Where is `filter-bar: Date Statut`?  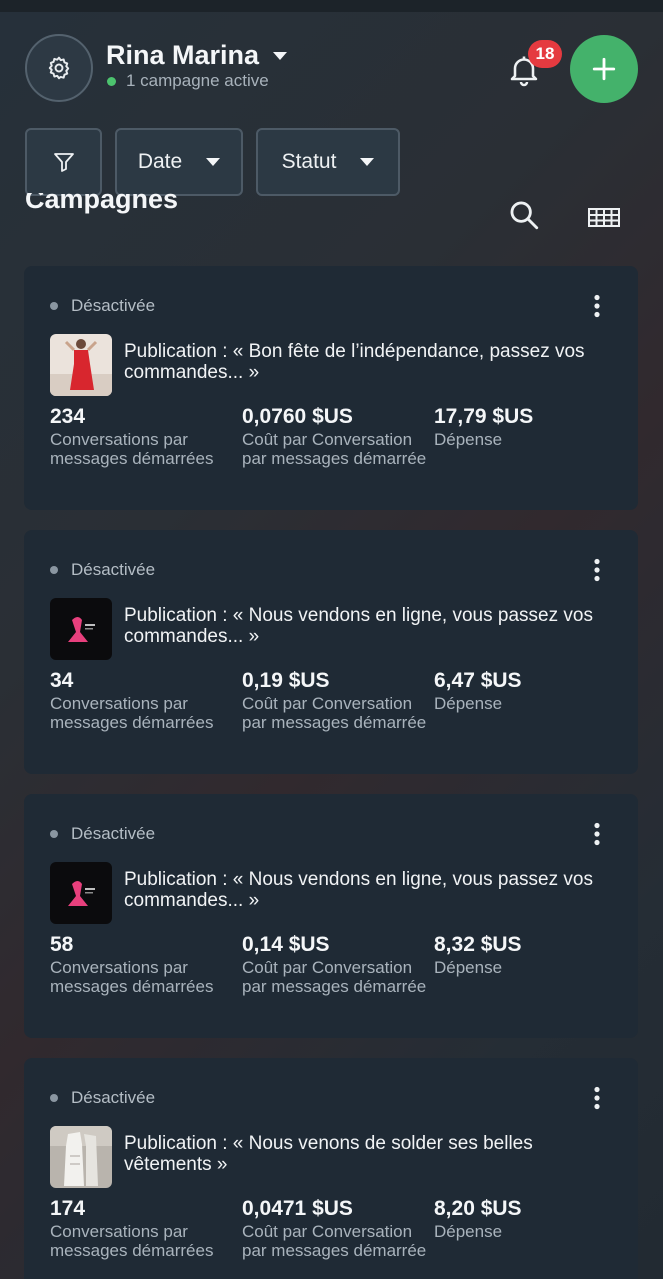 filter-bar: Date Statut is located at coordinates (212, 162).